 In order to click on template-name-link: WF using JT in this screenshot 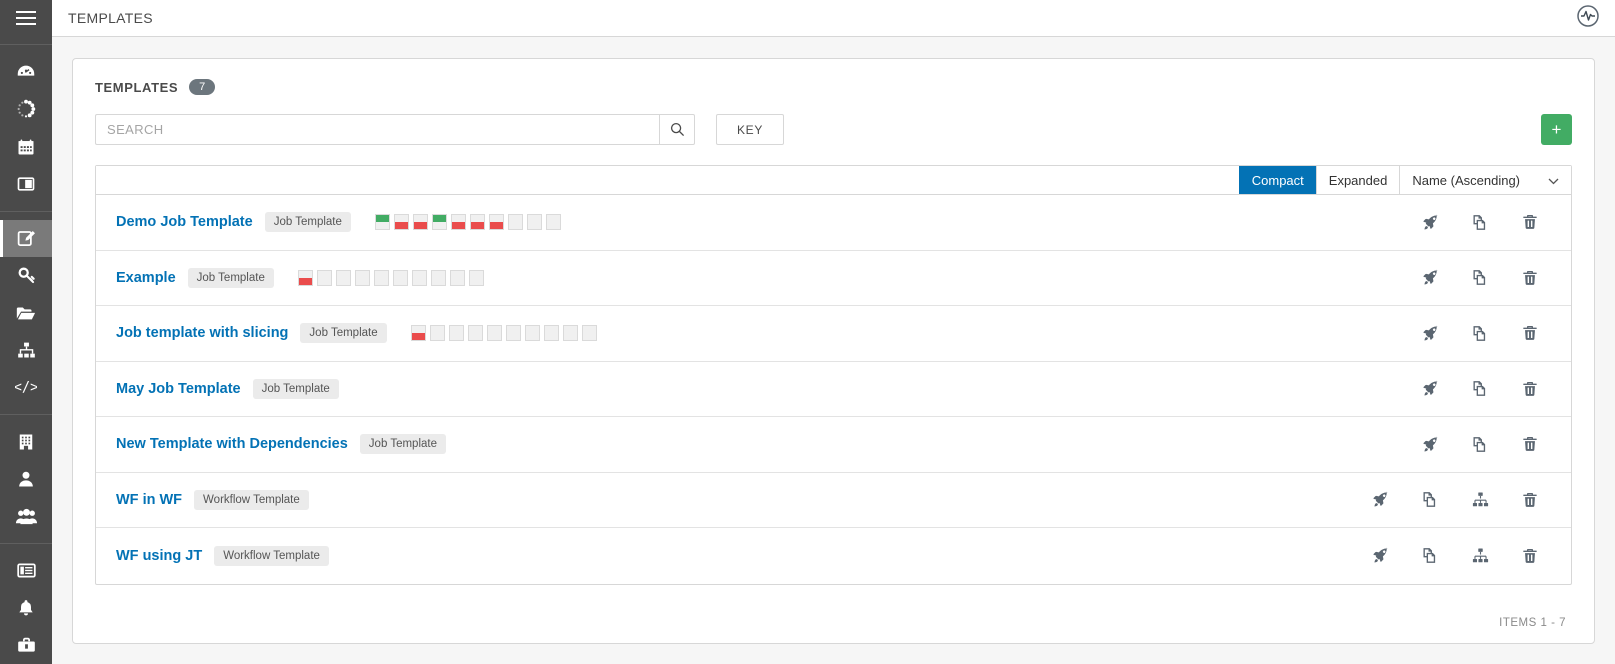, I will do `click(159, 556)`.